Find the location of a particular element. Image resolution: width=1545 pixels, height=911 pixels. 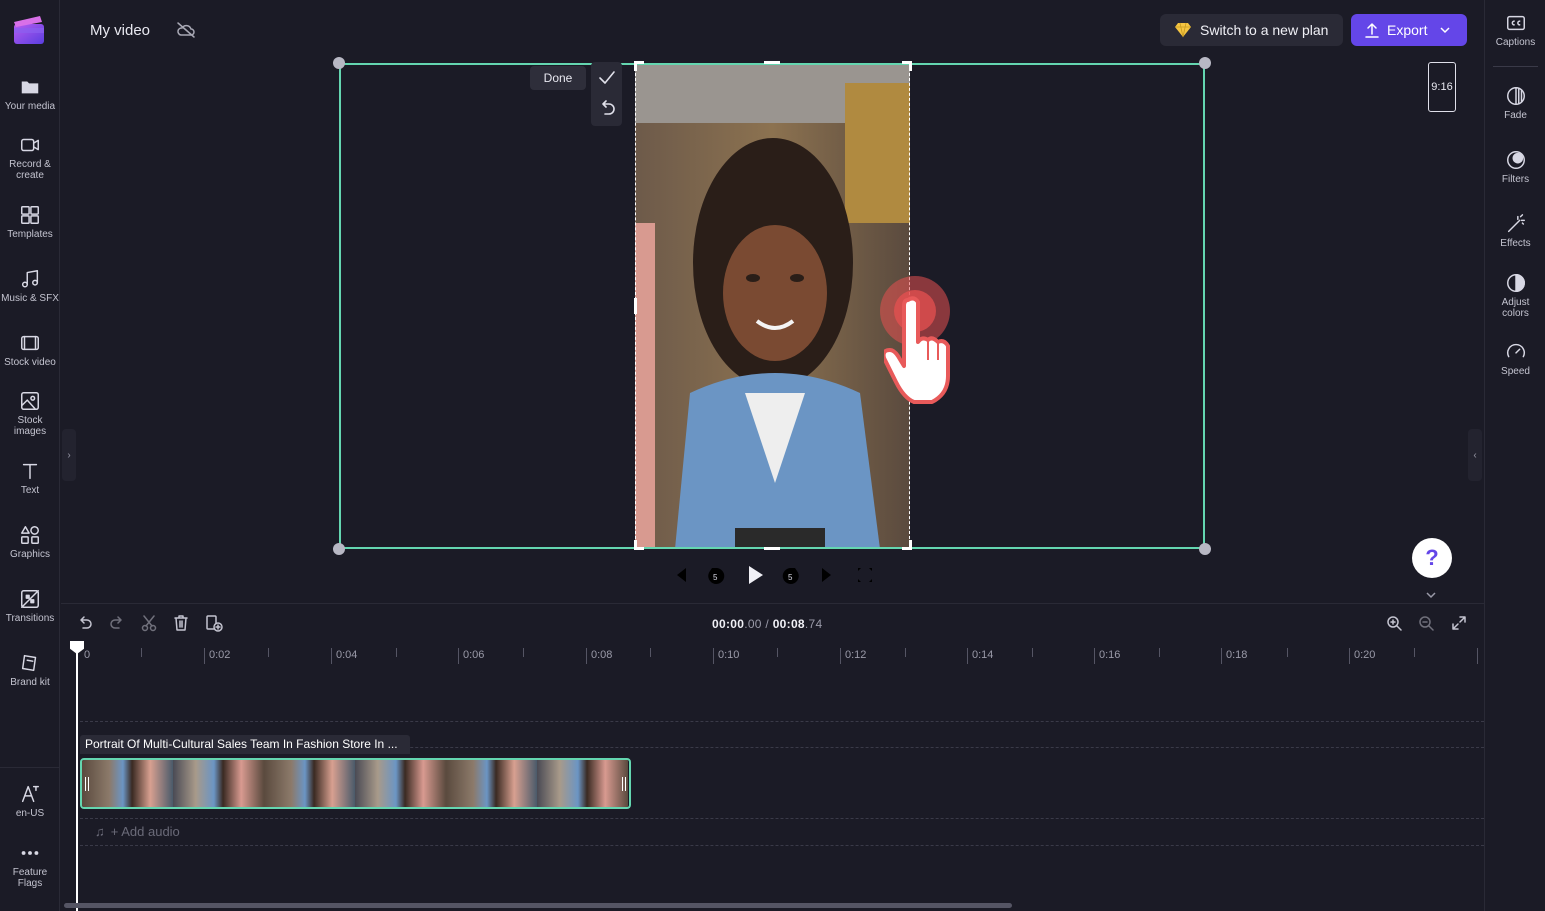

crop-handle-bottom-right is located at coordinates (910, 545).